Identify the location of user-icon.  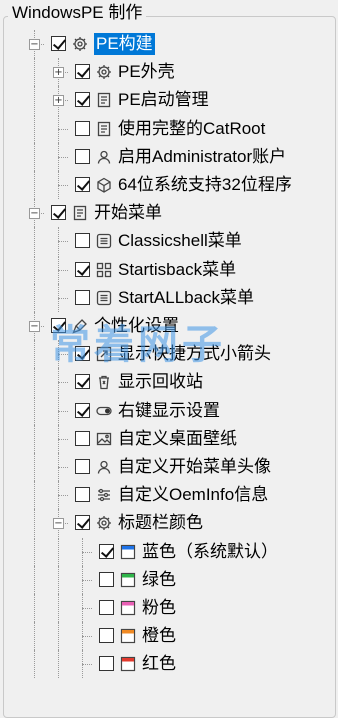
(104, 157).